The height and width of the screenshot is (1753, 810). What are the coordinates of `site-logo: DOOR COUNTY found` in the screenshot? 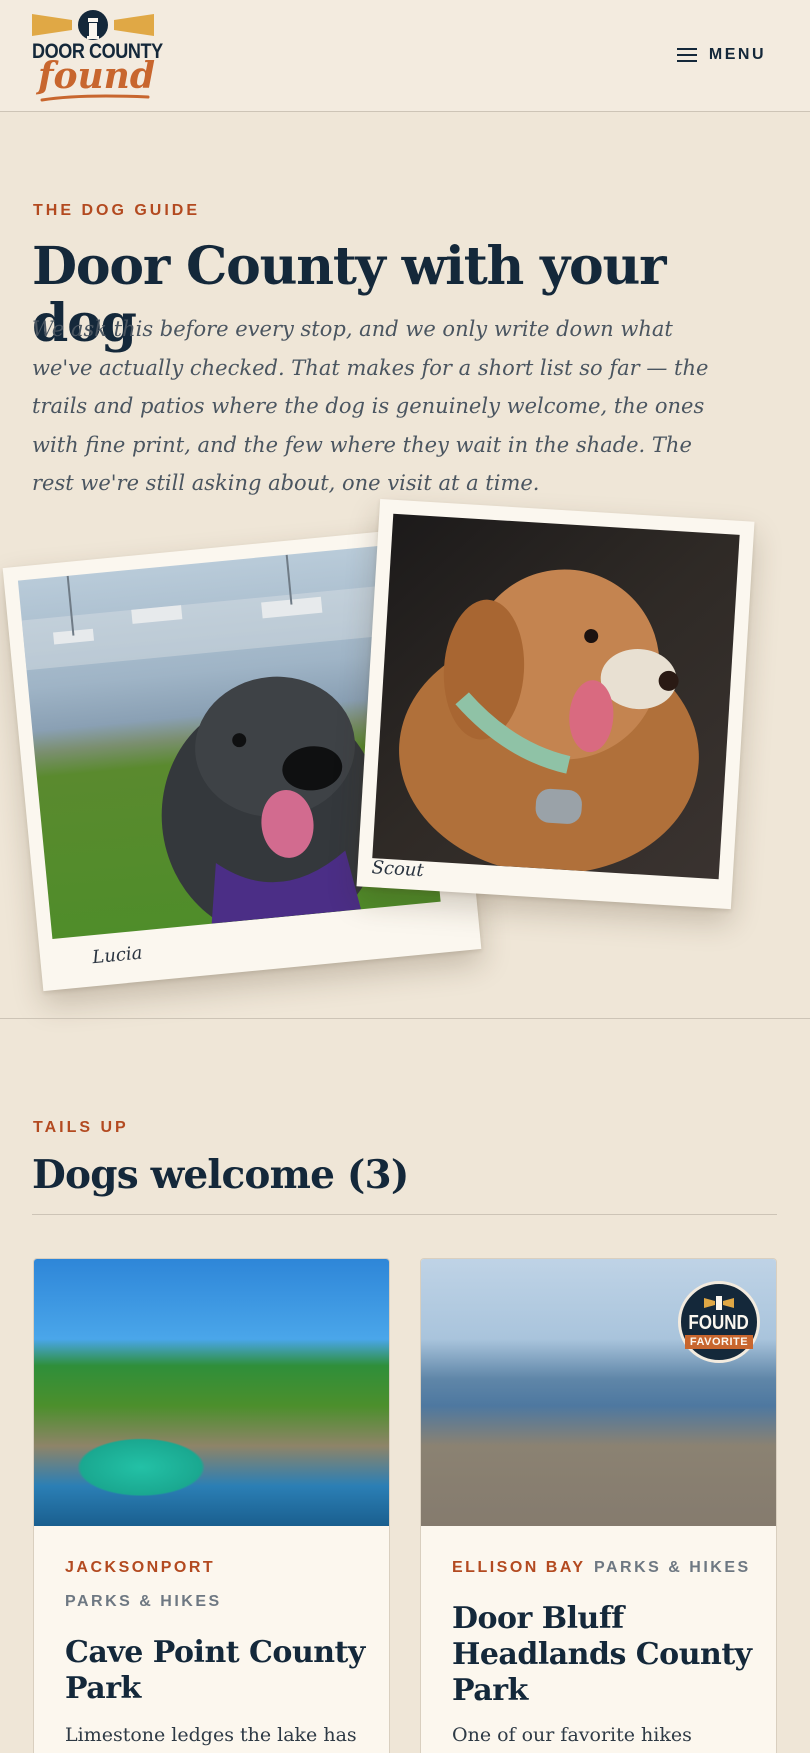 It's located at (97, 57).